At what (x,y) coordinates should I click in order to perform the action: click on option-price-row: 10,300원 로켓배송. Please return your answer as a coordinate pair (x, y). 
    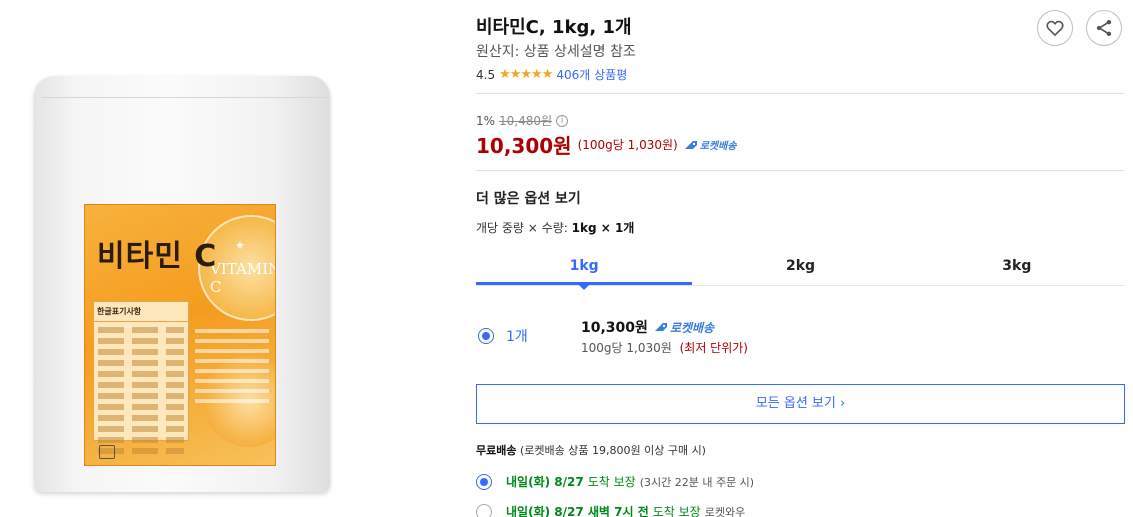
    Looking at the image, I should click on (647, 327).